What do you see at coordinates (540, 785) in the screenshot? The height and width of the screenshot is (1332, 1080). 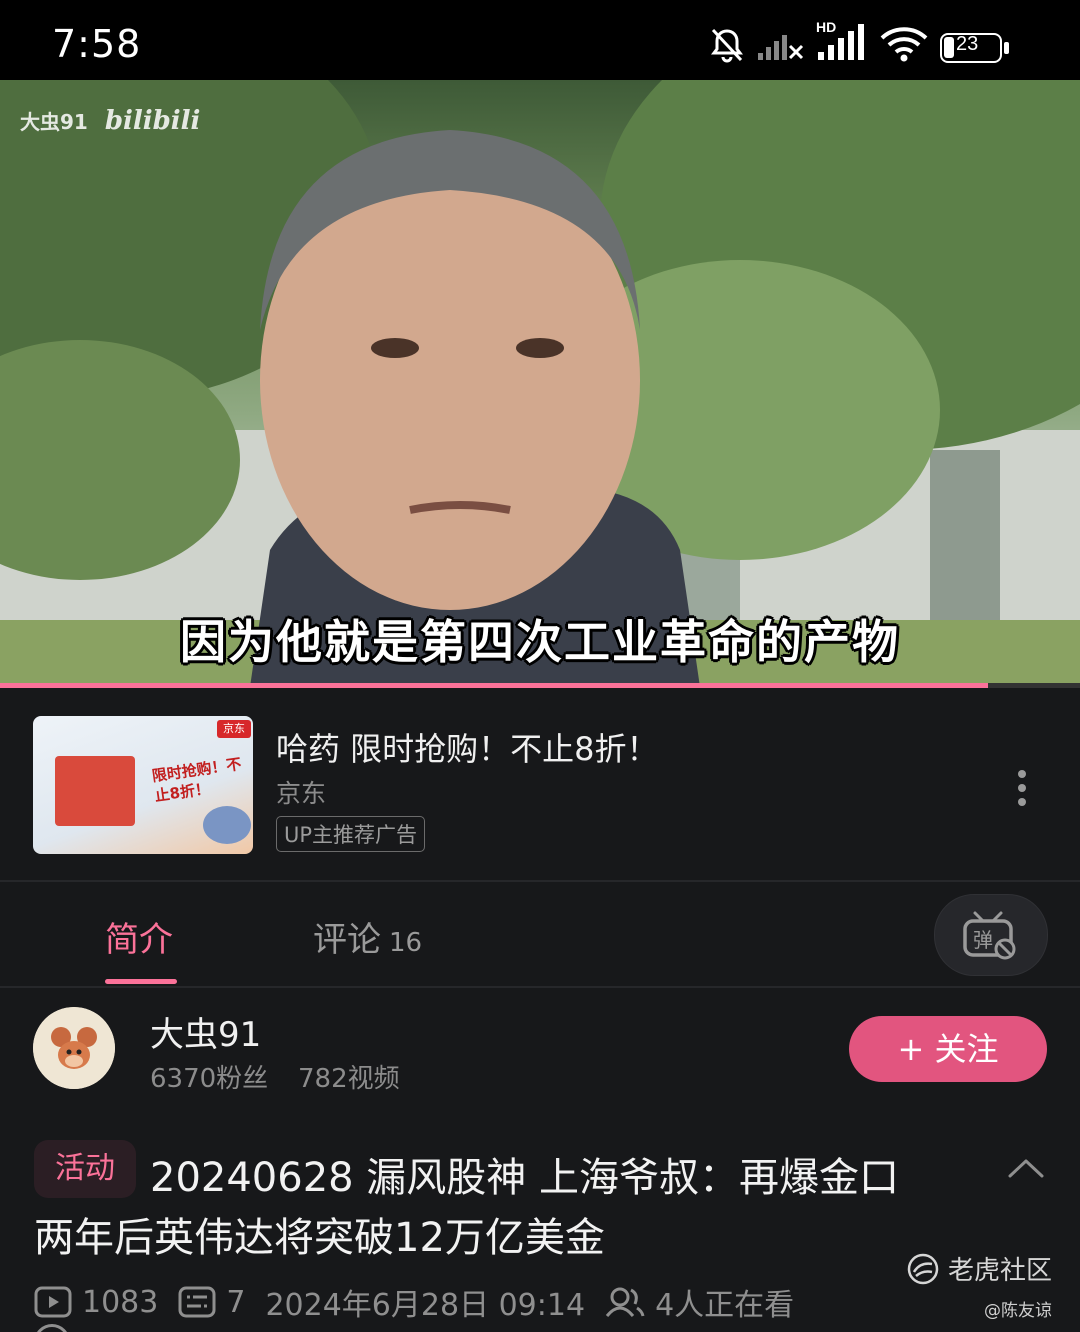 I see `ad-card: 限时抢购！不止8折！ 京东 哈药 限时抢购！不止8折！ 京东 UP主推荐广告` at bounding box center [540, 785].